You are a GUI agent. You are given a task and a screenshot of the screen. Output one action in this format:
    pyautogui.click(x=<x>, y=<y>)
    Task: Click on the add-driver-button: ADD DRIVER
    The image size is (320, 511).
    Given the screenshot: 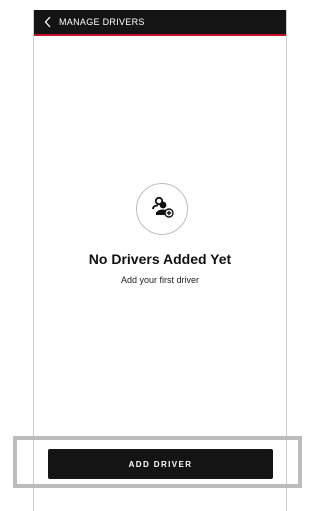 What is the action you would take?
    pyautogui.click(x=160, y=464)
    